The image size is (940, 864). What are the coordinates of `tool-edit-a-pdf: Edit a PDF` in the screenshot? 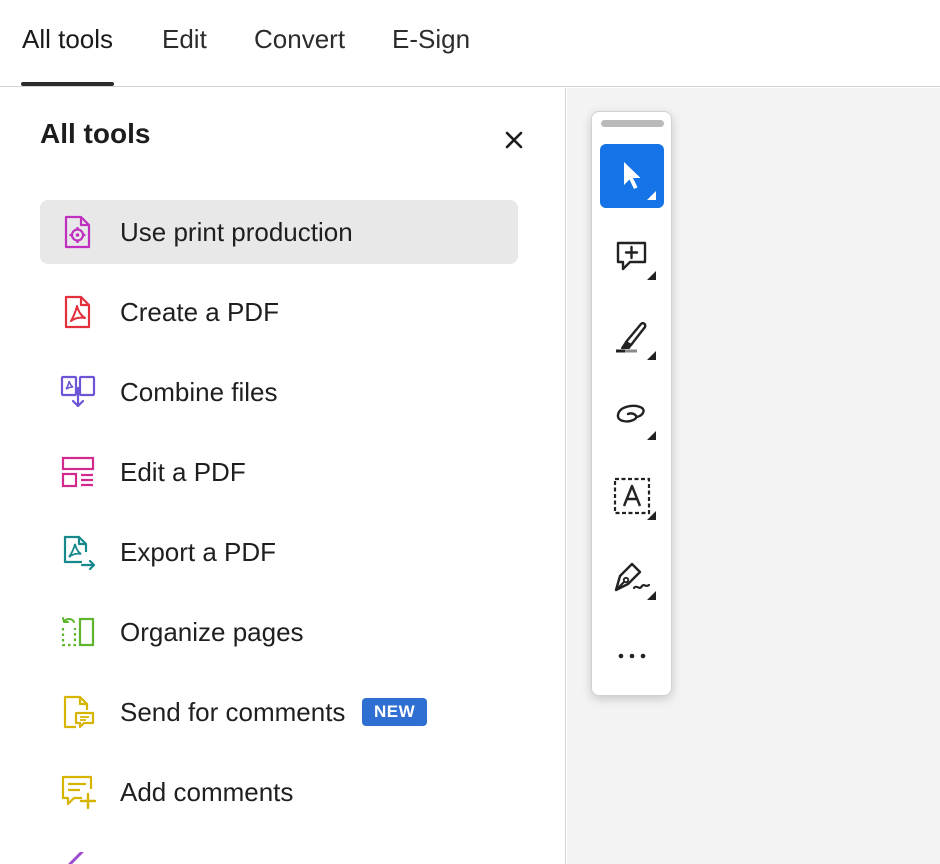 It's located at (279, 472).